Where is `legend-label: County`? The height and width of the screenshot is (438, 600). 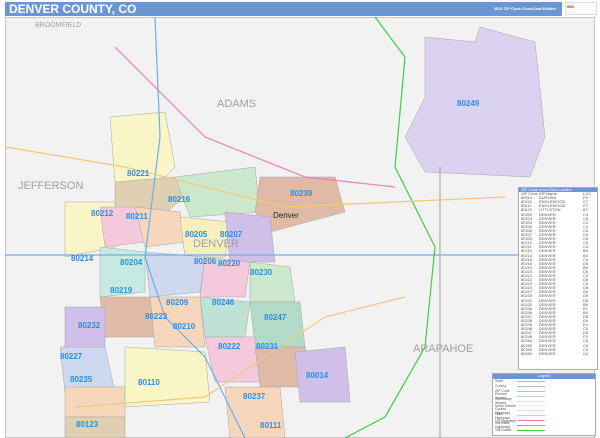 legend-label: County is located at coordinates (501, 386).